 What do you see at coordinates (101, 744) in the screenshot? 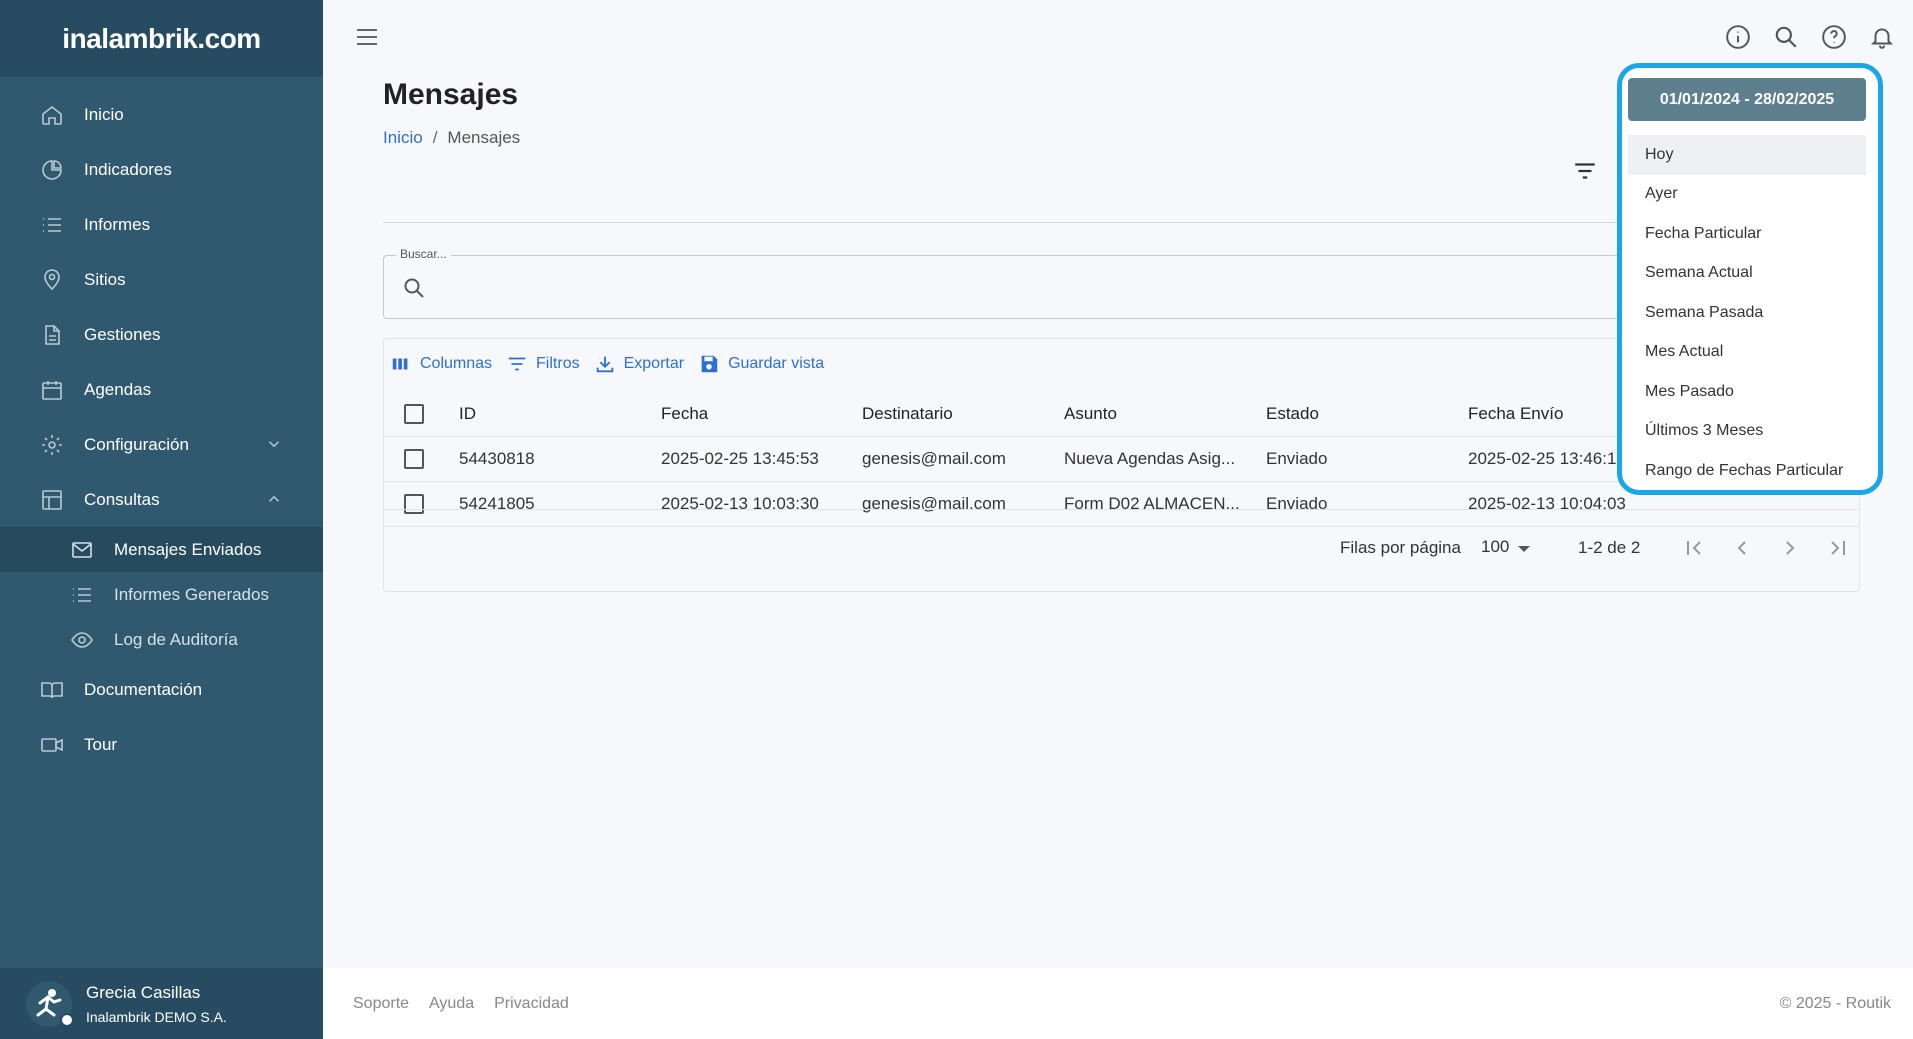
I see `sidebar-item-label: Tour` at bounding box center [101, 744].